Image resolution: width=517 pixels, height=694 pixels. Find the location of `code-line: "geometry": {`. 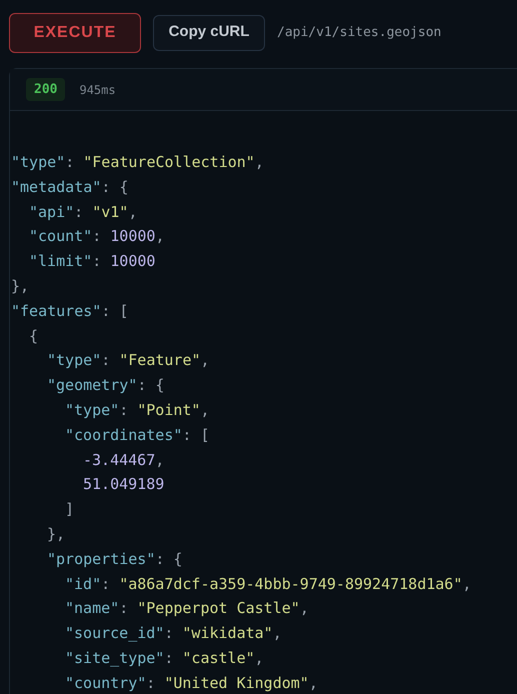

code-line: "geometry": { is located at coordinates (105, 385).